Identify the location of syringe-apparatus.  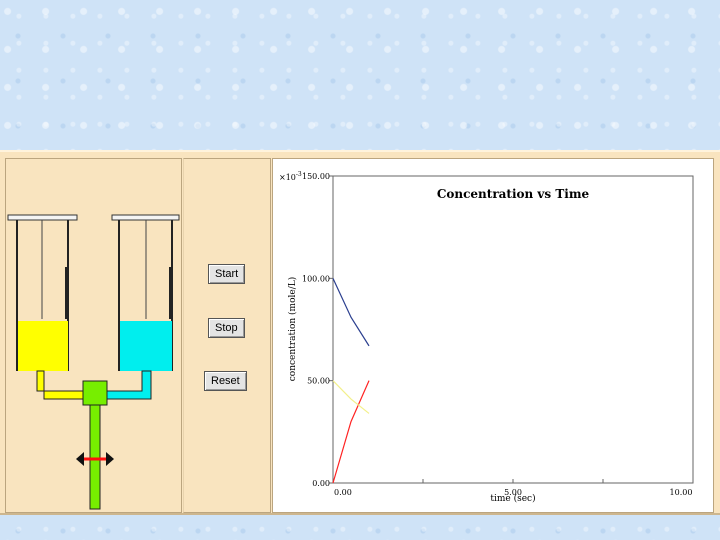
(93, 362).